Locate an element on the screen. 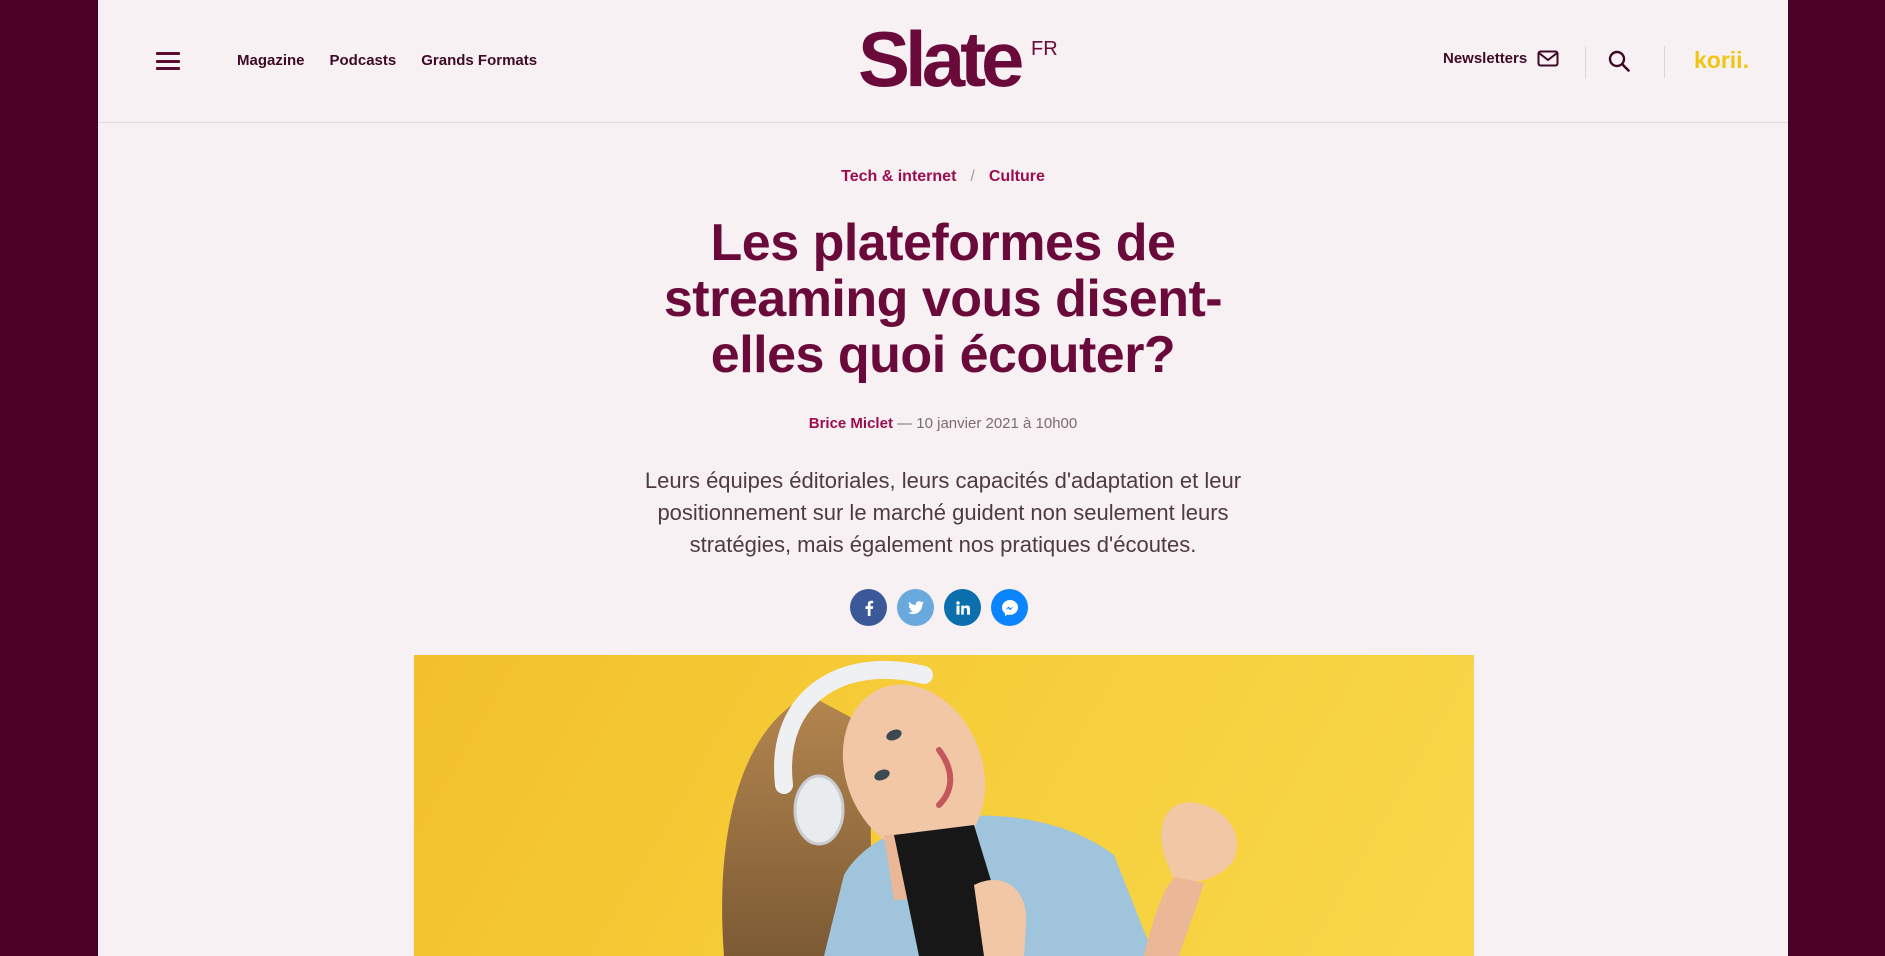  facebook-icon is located at coordinates (869, 608).